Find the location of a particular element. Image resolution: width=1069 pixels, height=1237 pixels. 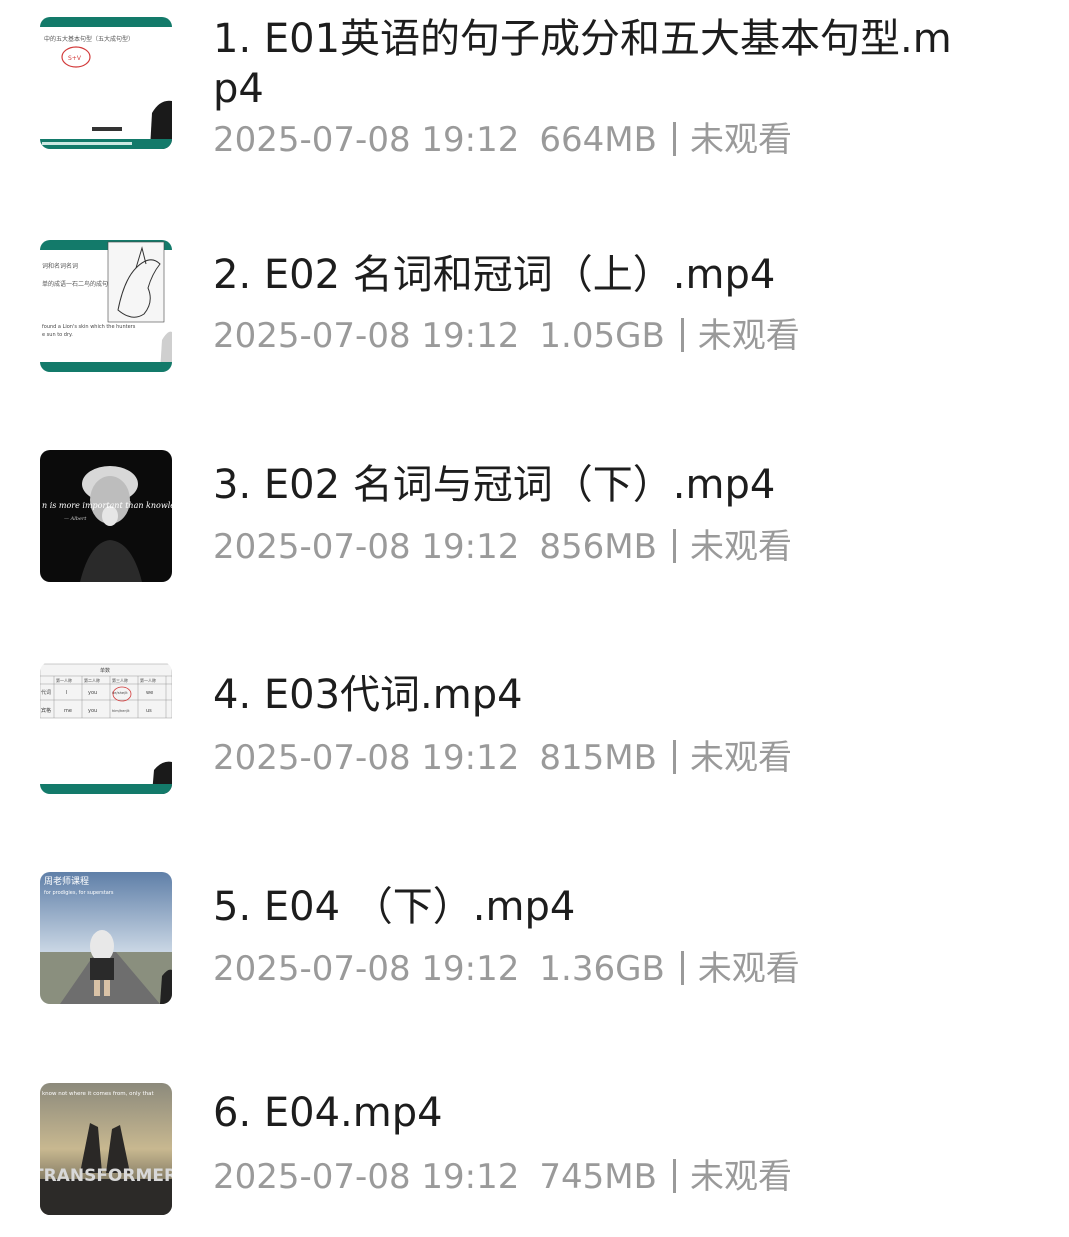

thumb-text: 单数 is located at coordinates (105, 670).